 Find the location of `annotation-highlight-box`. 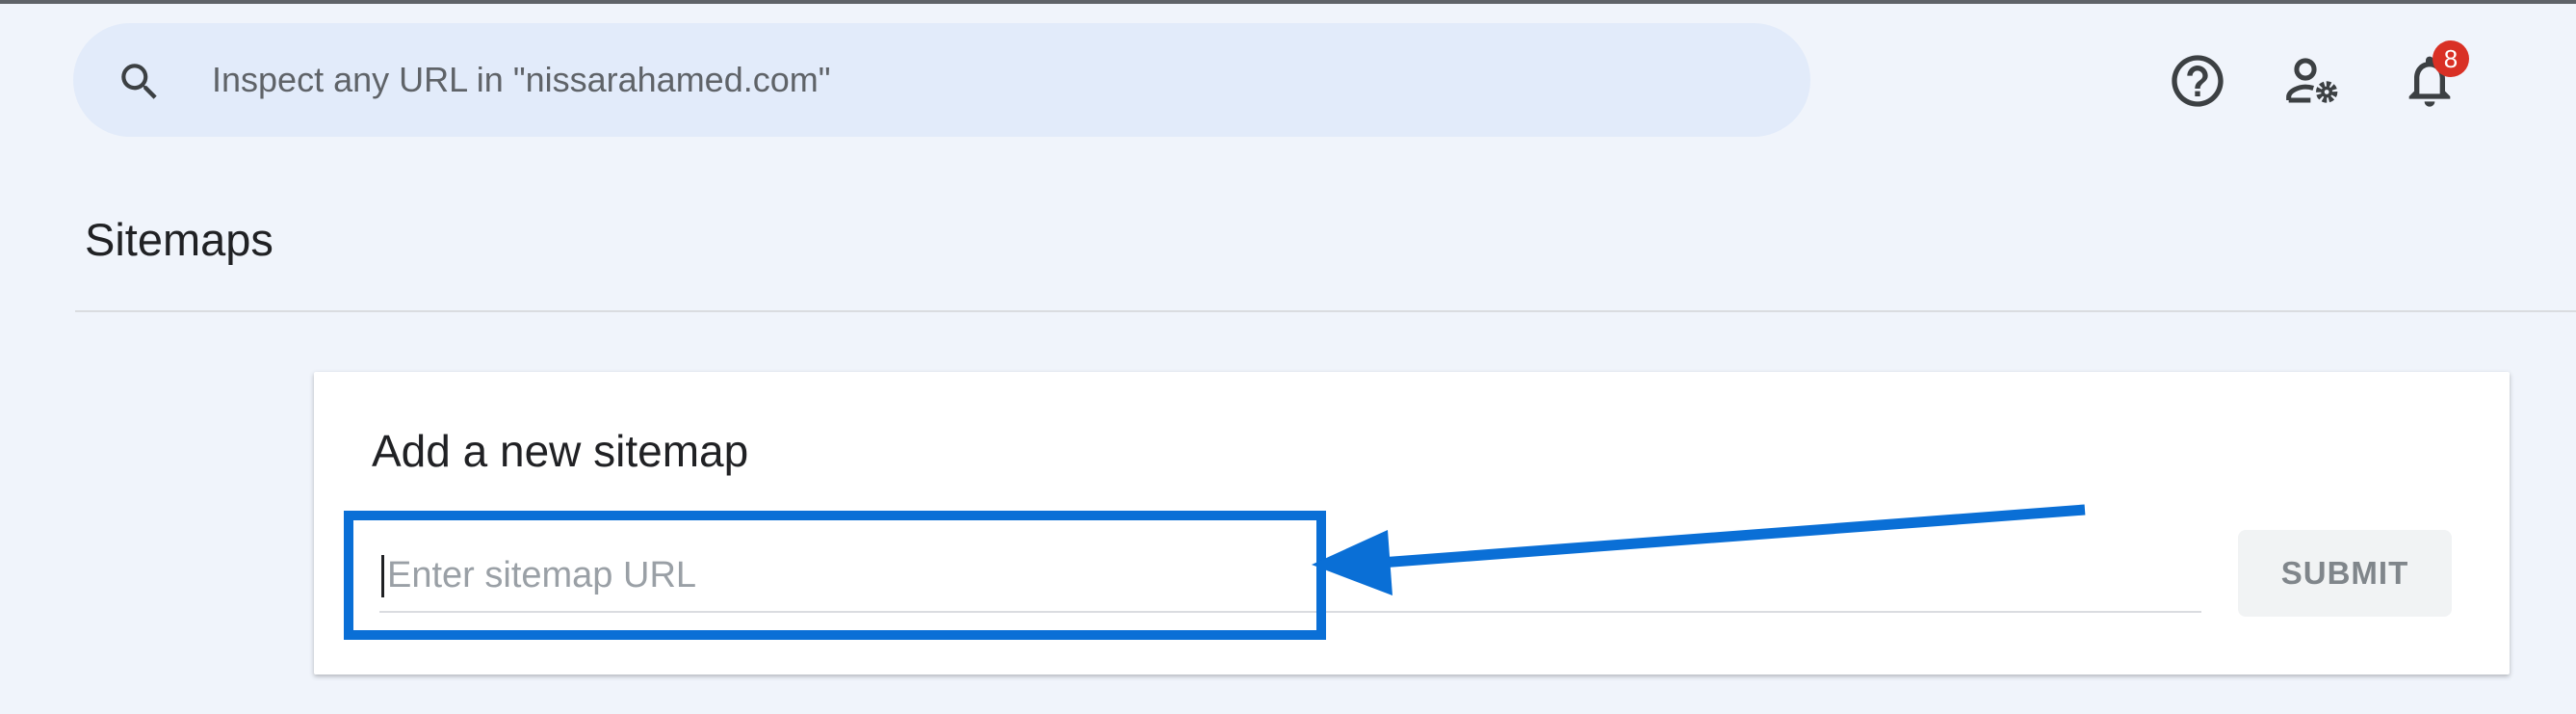

annotation-highlight-box is located at coordinates (835, 575).